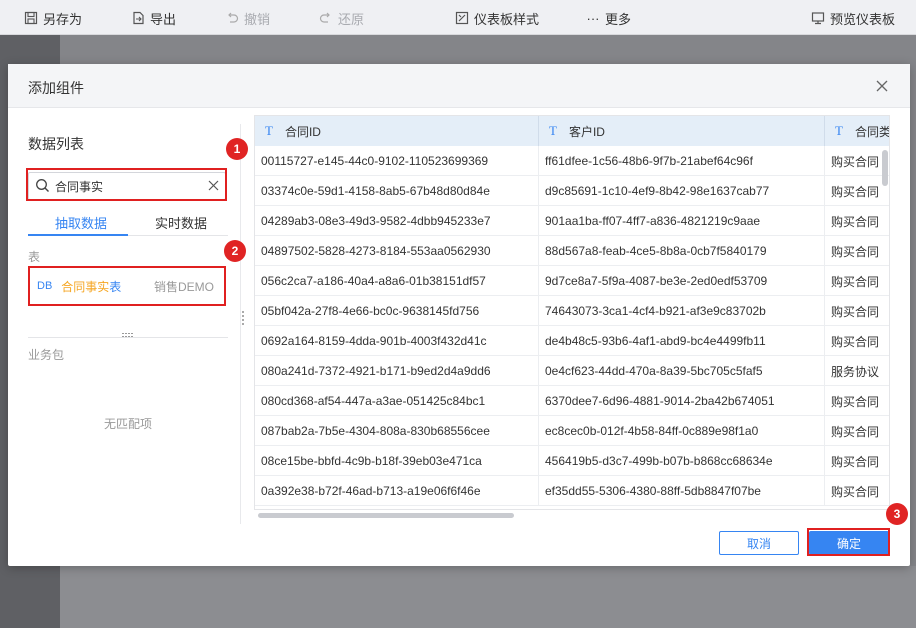 The image size is (916, 628). I want to click on vertical-scrollbar, so click(885, 168).